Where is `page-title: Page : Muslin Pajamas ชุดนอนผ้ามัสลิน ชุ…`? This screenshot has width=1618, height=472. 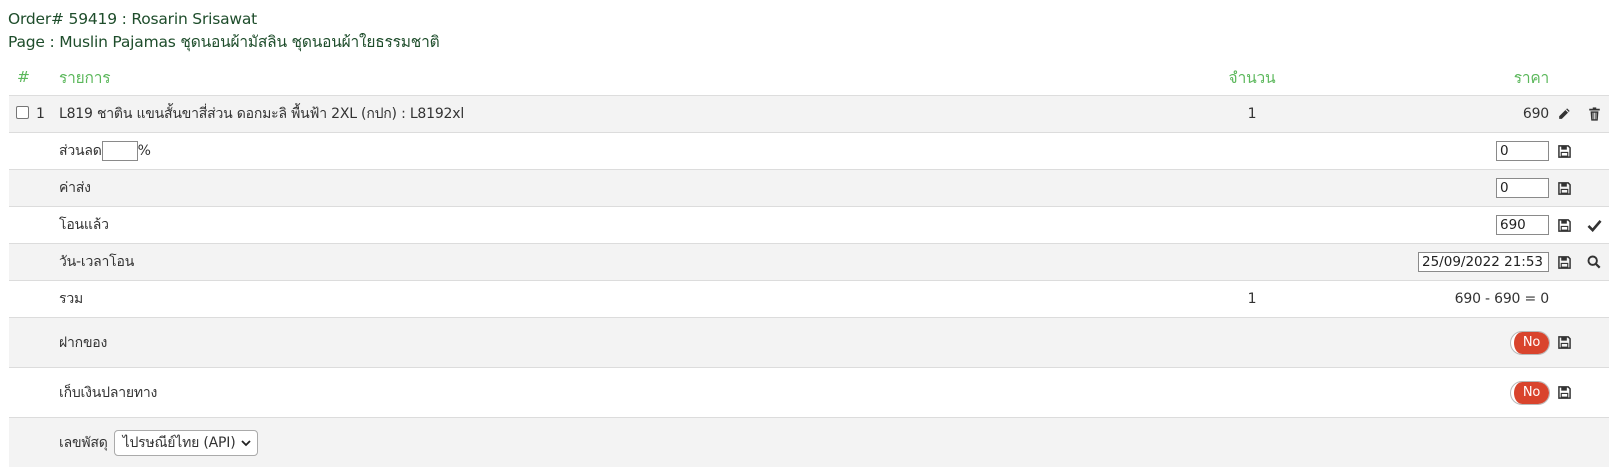 page-title: Page : Muslin Pajamas ชุดนอนผ้ามัสลิน ชุ… is located at coordinates (224, 42).